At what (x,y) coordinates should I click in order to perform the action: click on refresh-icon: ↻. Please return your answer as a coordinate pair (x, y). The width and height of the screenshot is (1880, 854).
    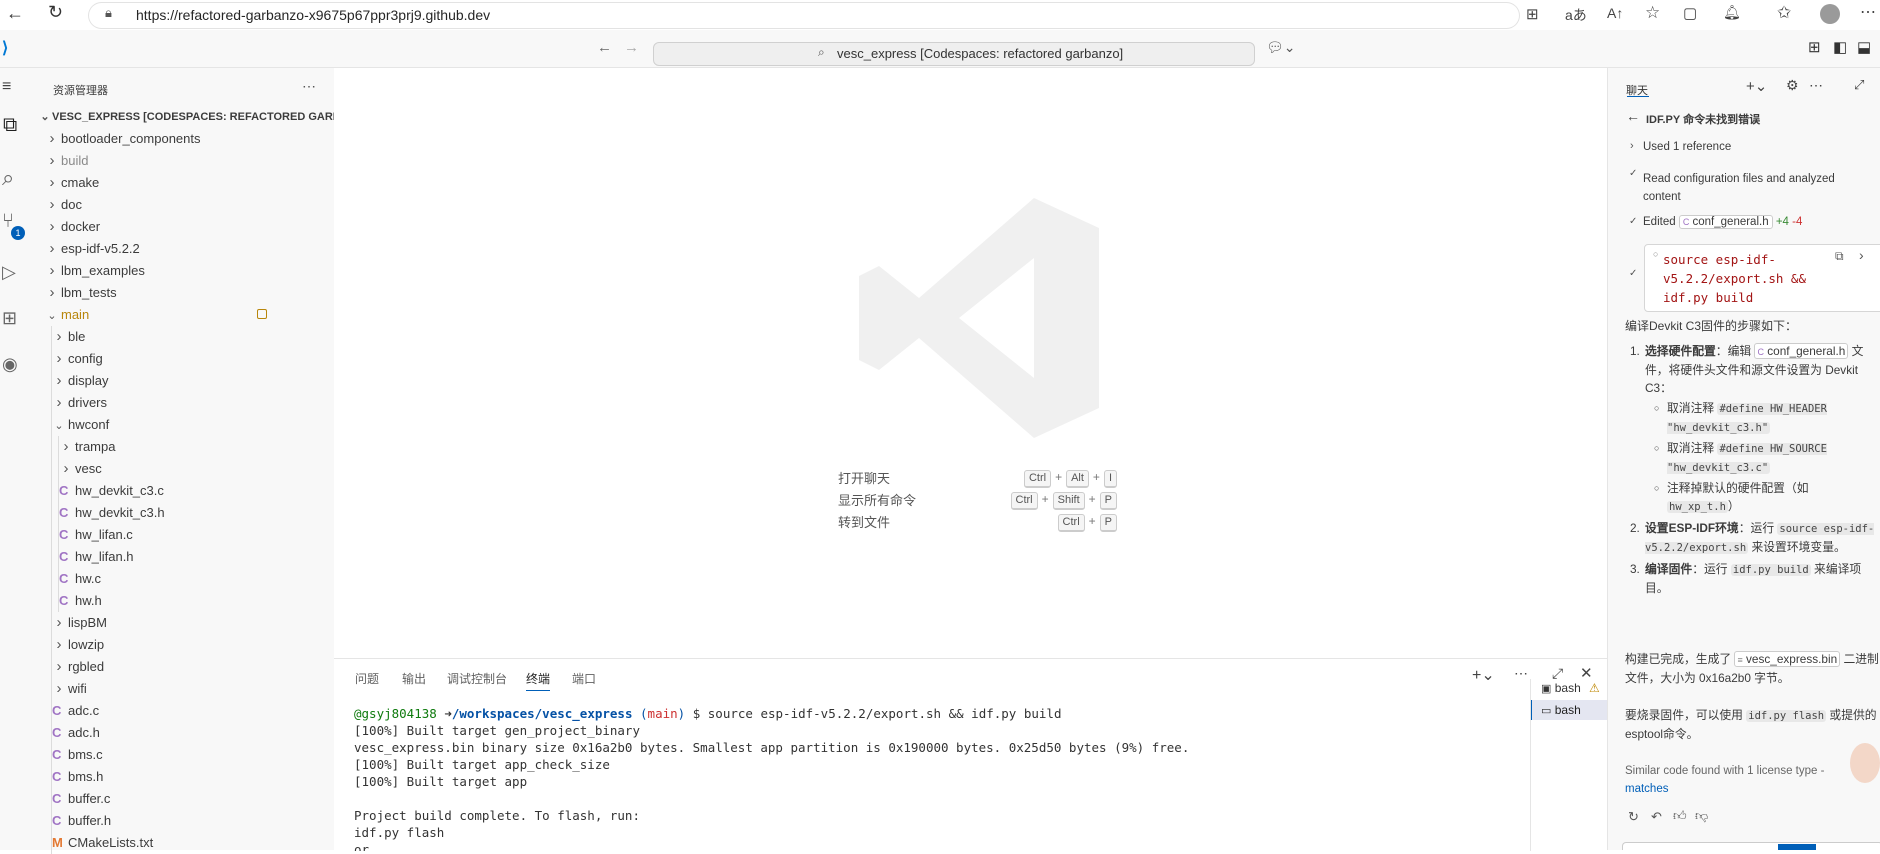
    Looking at the image, I should click on (55, 12).